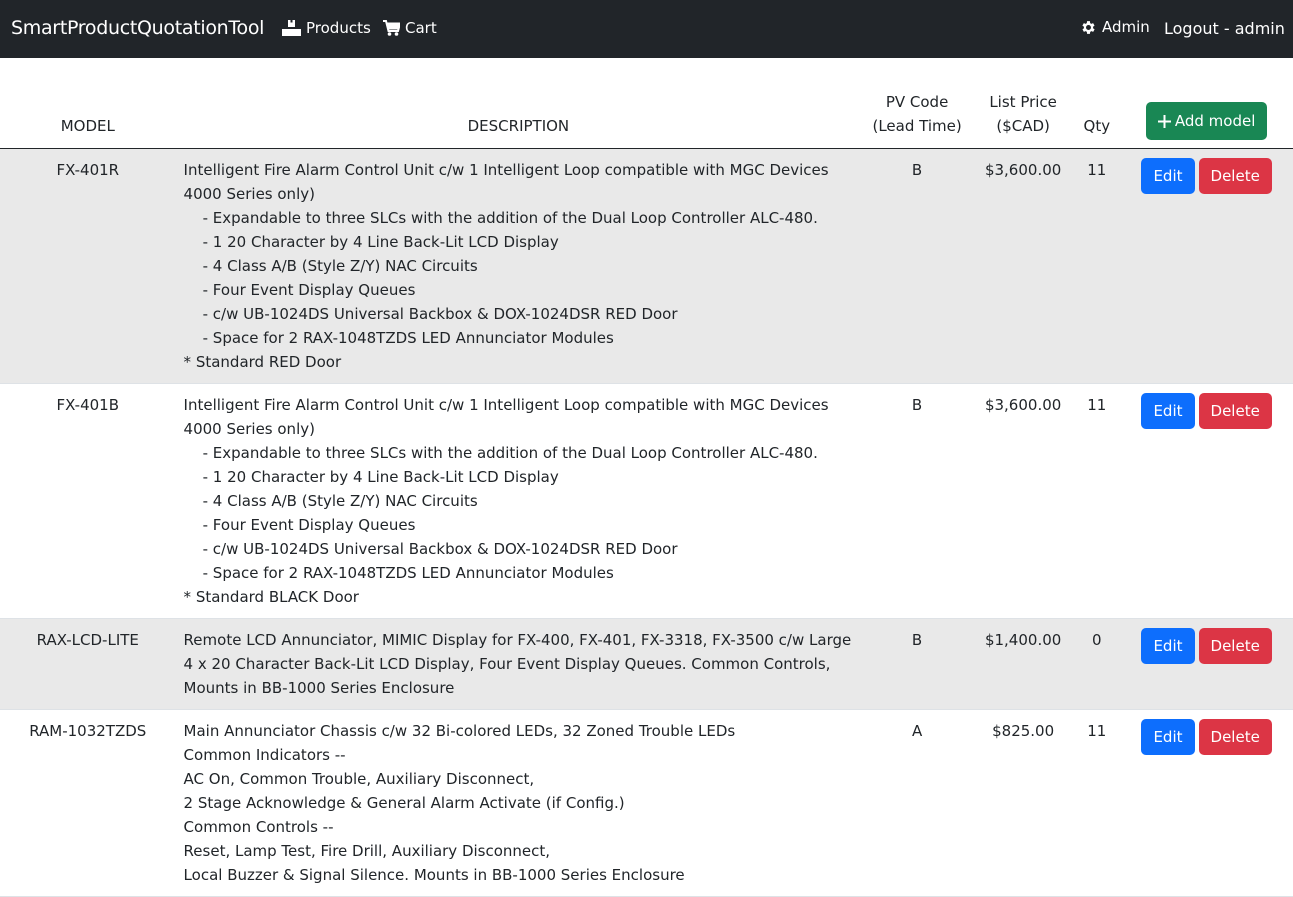 The image size is (1293, 897). I want to click on header-actions: Add model, so click(1206, 103).